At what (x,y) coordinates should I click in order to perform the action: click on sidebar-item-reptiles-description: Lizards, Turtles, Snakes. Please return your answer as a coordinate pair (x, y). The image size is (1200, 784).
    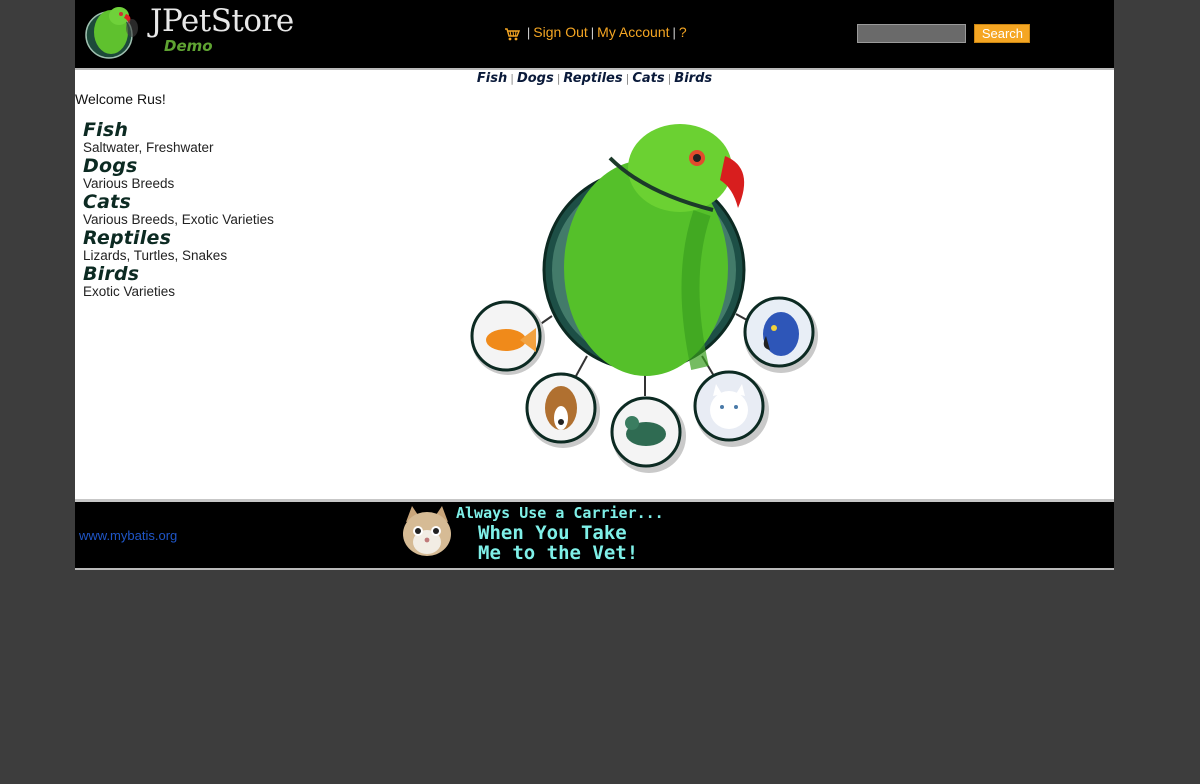
    Looking at the image, I should click on (155, 255).